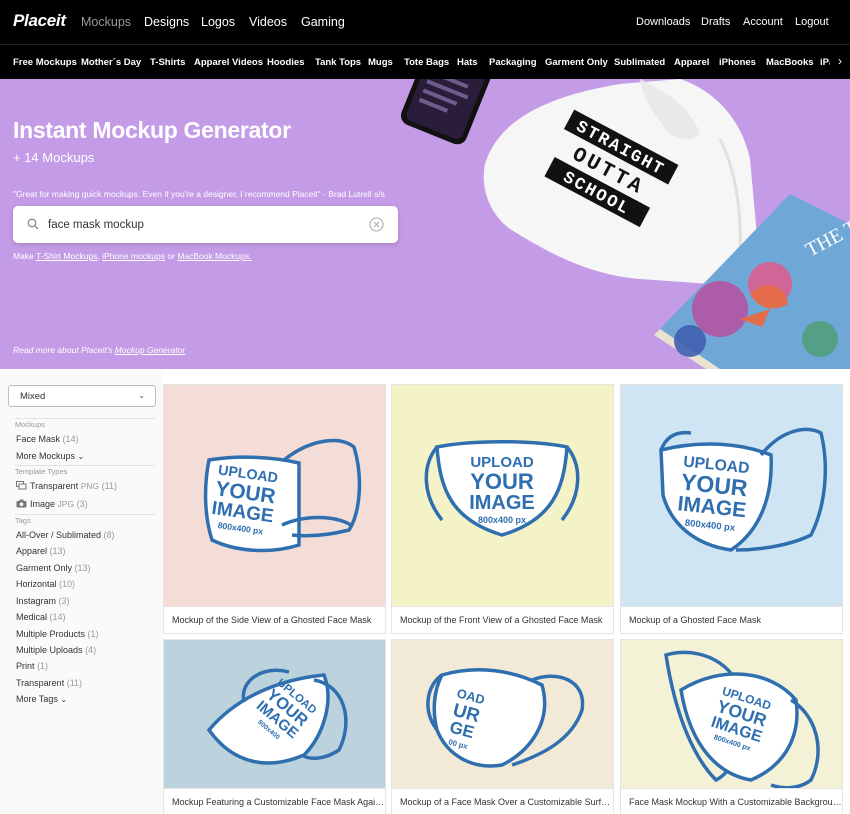 Image resolution: width=850 pixels, height=814 pixels. I want to click on tag-instagram: Instagram (3), so click(43, 601).